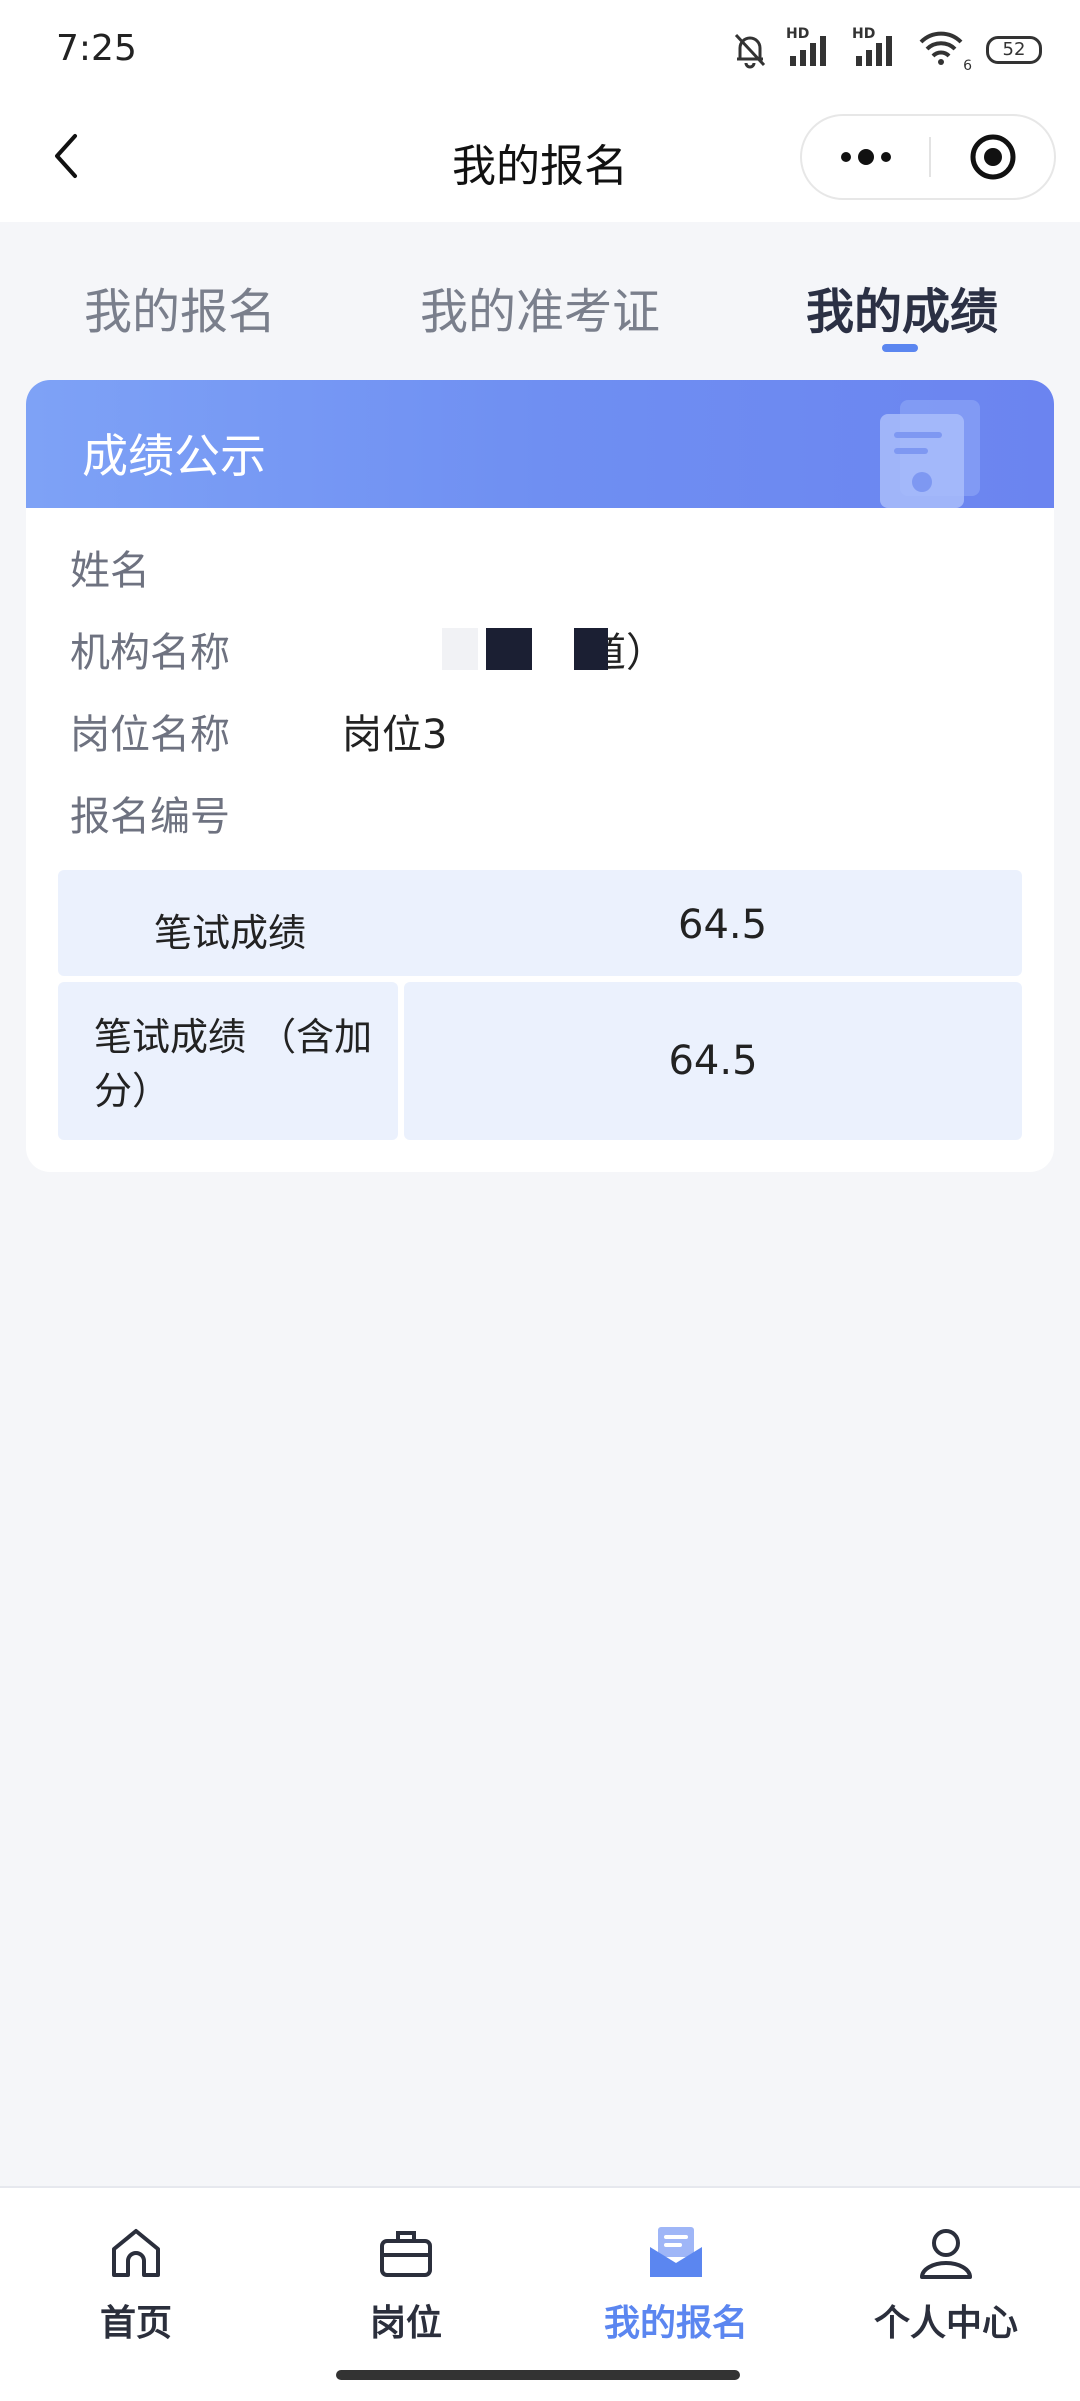 The height and width of the screenshot is (2401, 1080). What do you see at coordinates (150, 653) in the screenshot?
I see `field-label-org: 机构名称` at bounding box center [150, 653].